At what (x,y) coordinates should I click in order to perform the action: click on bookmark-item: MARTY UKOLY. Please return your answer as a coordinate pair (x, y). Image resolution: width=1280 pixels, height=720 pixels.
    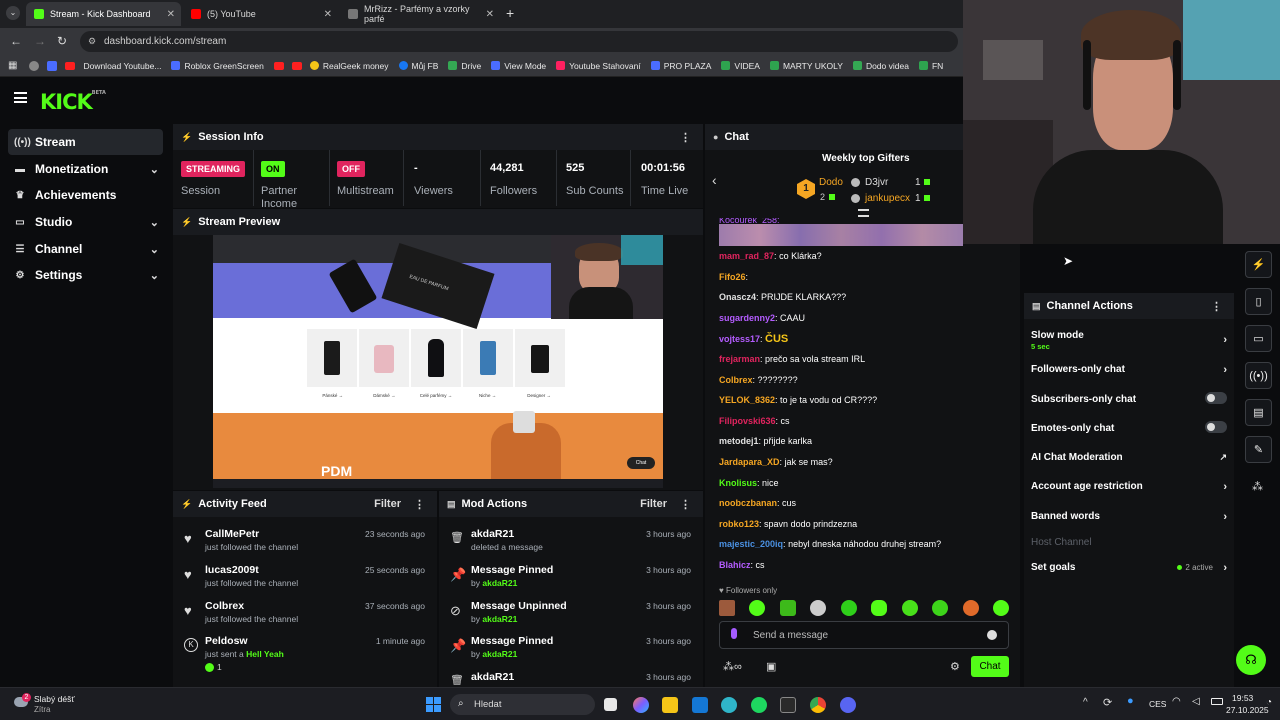
    Looking at the image, I should click on (806, 66).